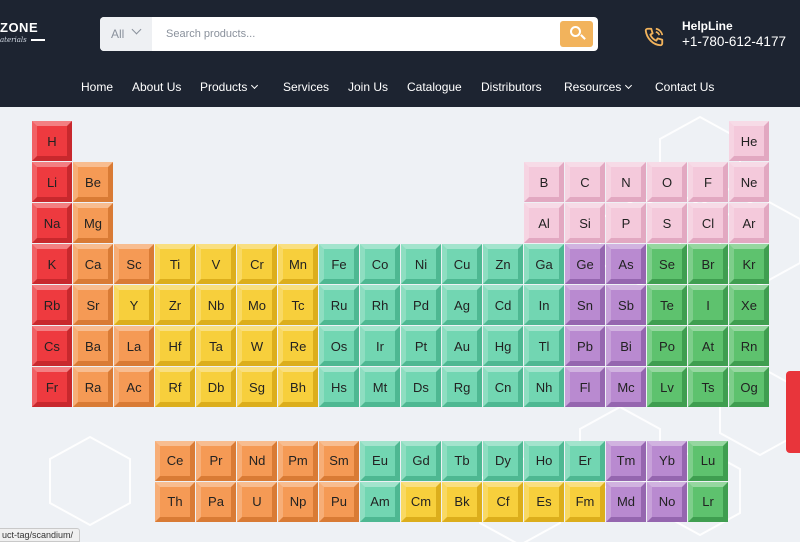 The image size is (800, 542). I want to click on element-tile-rn: Rn, so click(749, 346).